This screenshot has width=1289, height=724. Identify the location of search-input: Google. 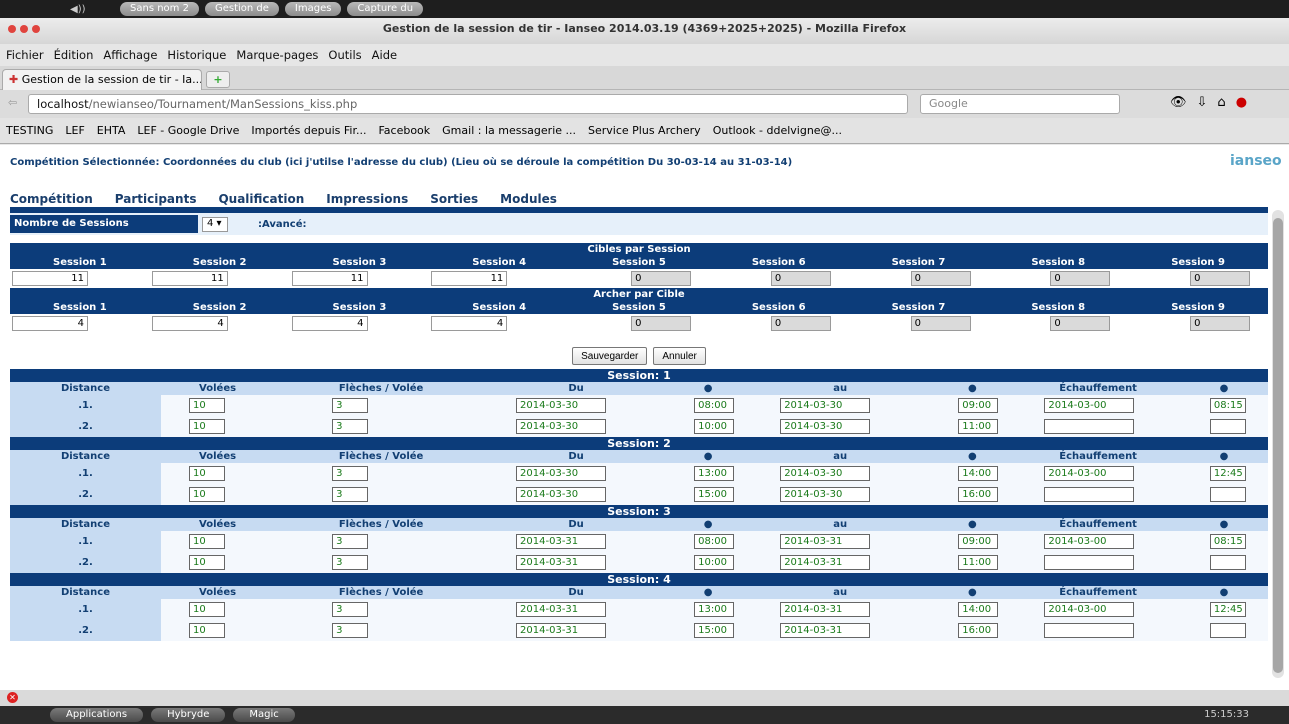
(1020, 104).